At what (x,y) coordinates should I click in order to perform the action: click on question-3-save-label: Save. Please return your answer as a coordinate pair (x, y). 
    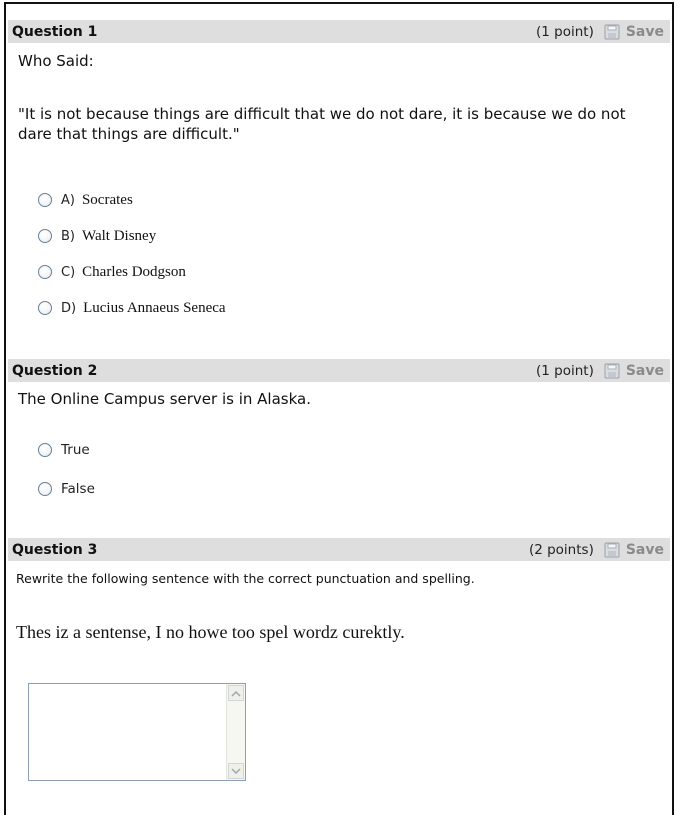
    Looking at the image, I should click on (644, 549).